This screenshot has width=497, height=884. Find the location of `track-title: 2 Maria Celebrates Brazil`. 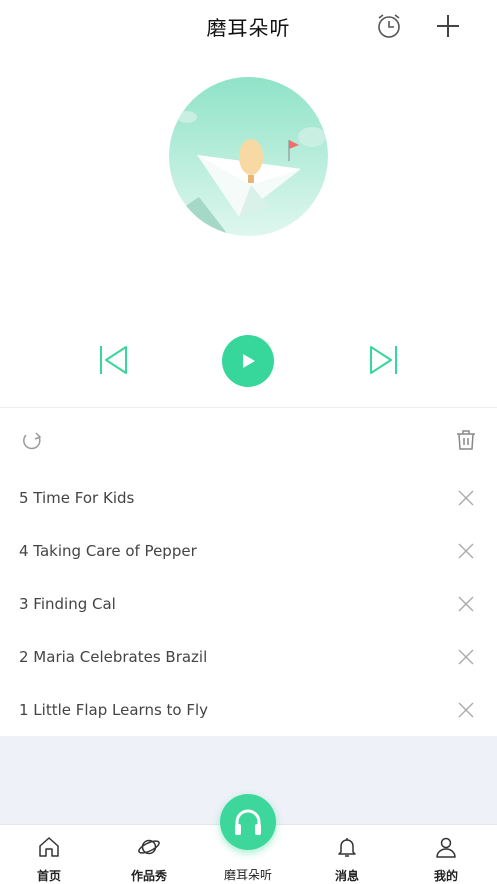

track-title: 2 Maria Celebrates Brazil is located at coordinates (113, 657).